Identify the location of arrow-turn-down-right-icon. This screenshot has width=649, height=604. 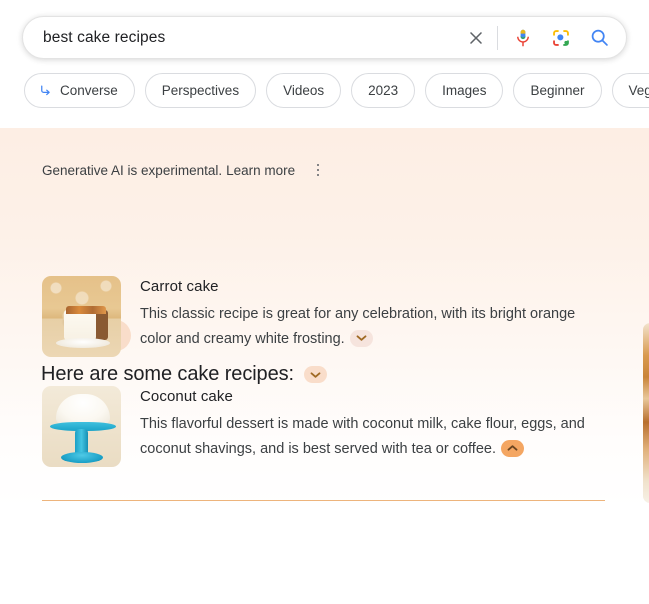
(45, 90).